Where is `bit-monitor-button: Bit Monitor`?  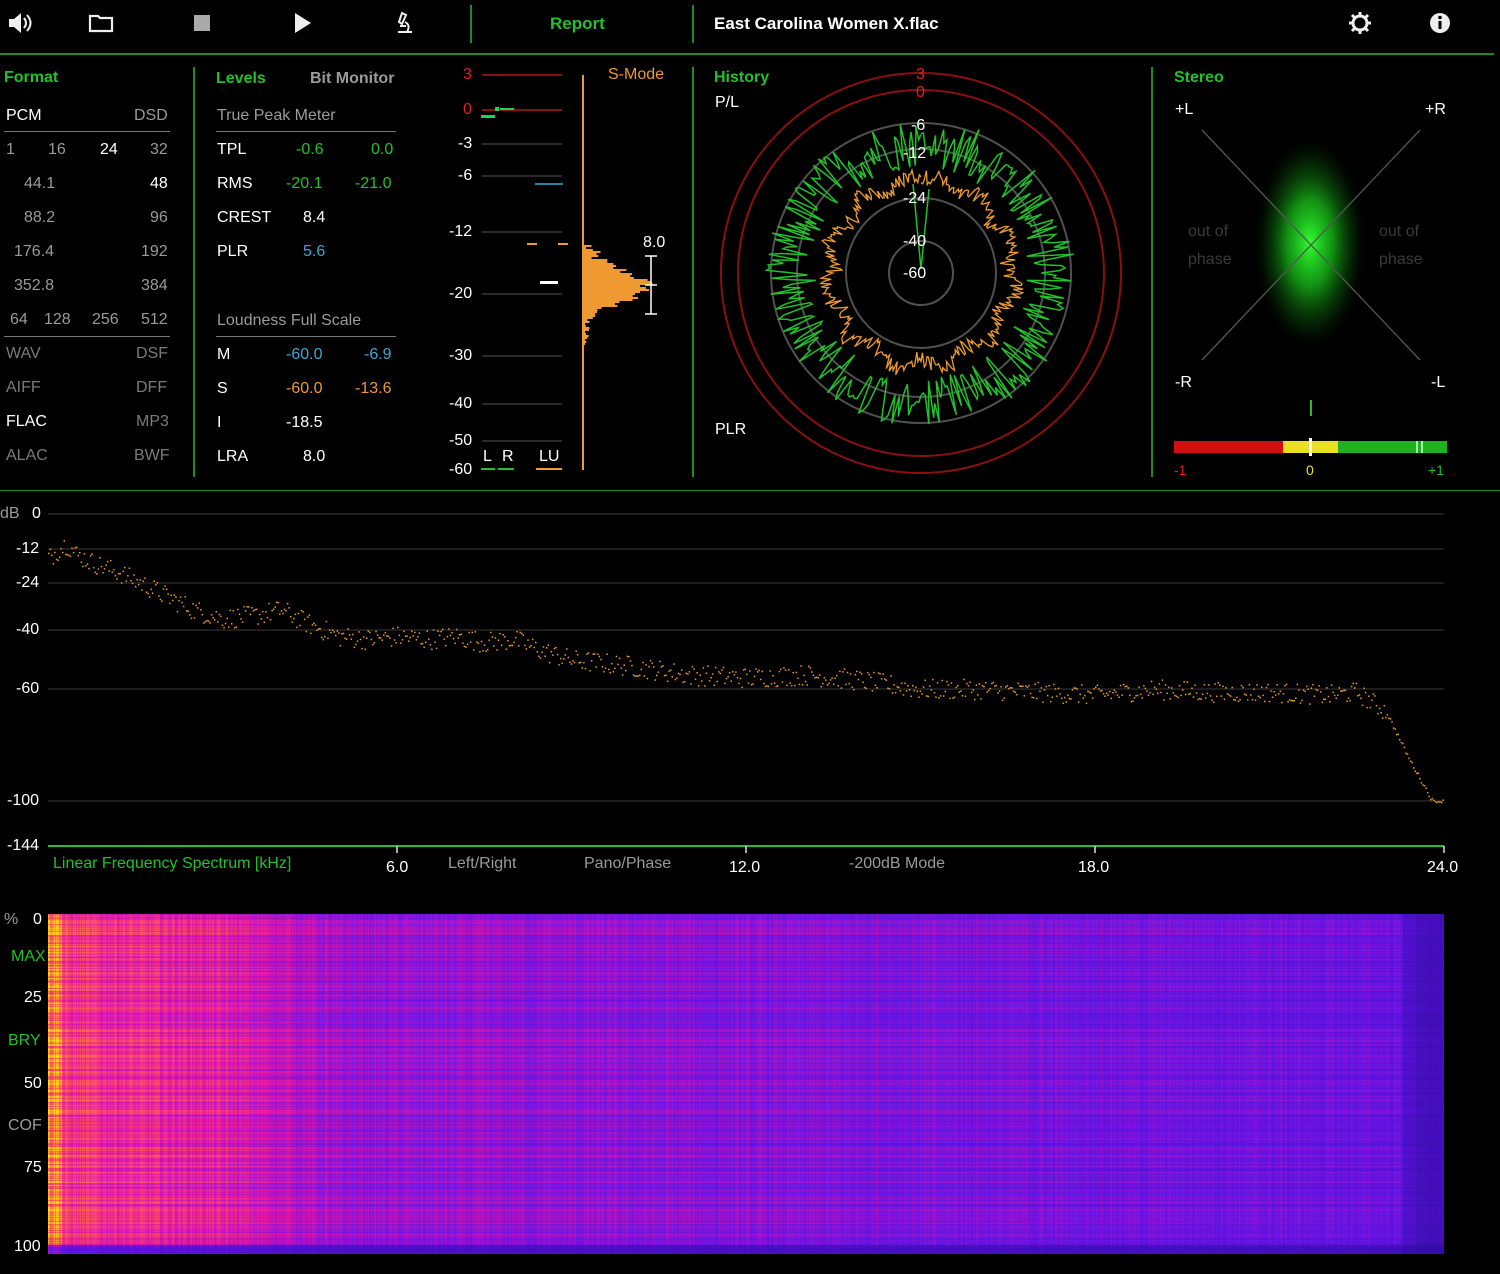 bit-monitor-button: Bit Monitor is located at coordinates (352, 79).